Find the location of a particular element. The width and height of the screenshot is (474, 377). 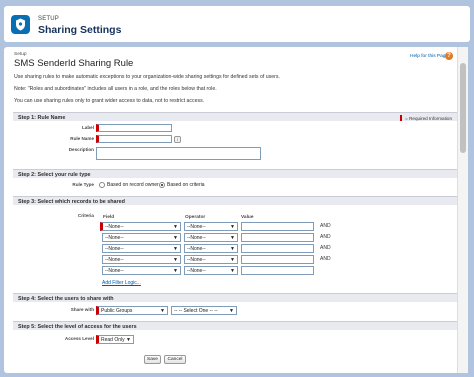

access-level-label: Access Level is located at coordinates (79, 338).